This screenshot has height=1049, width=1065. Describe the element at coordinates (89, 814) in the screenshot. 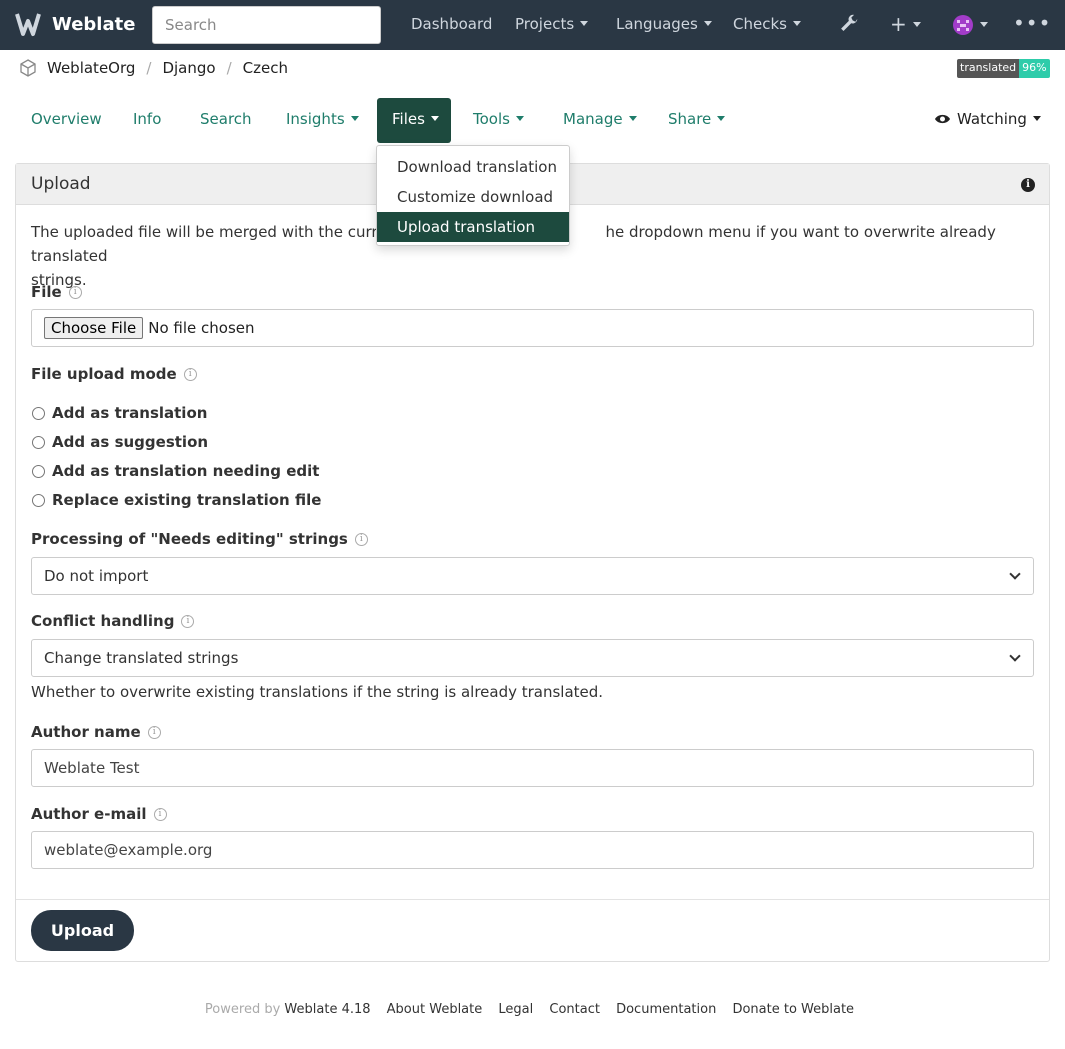

I see `author-email-label-text: Author e-mail` at that location.